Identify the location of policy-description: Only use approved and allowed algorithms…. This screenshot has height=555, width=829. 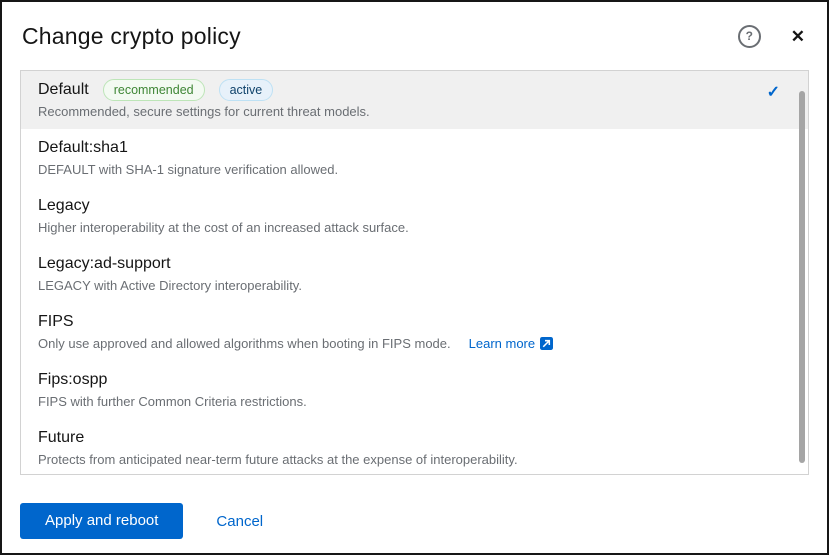
(244, 343).